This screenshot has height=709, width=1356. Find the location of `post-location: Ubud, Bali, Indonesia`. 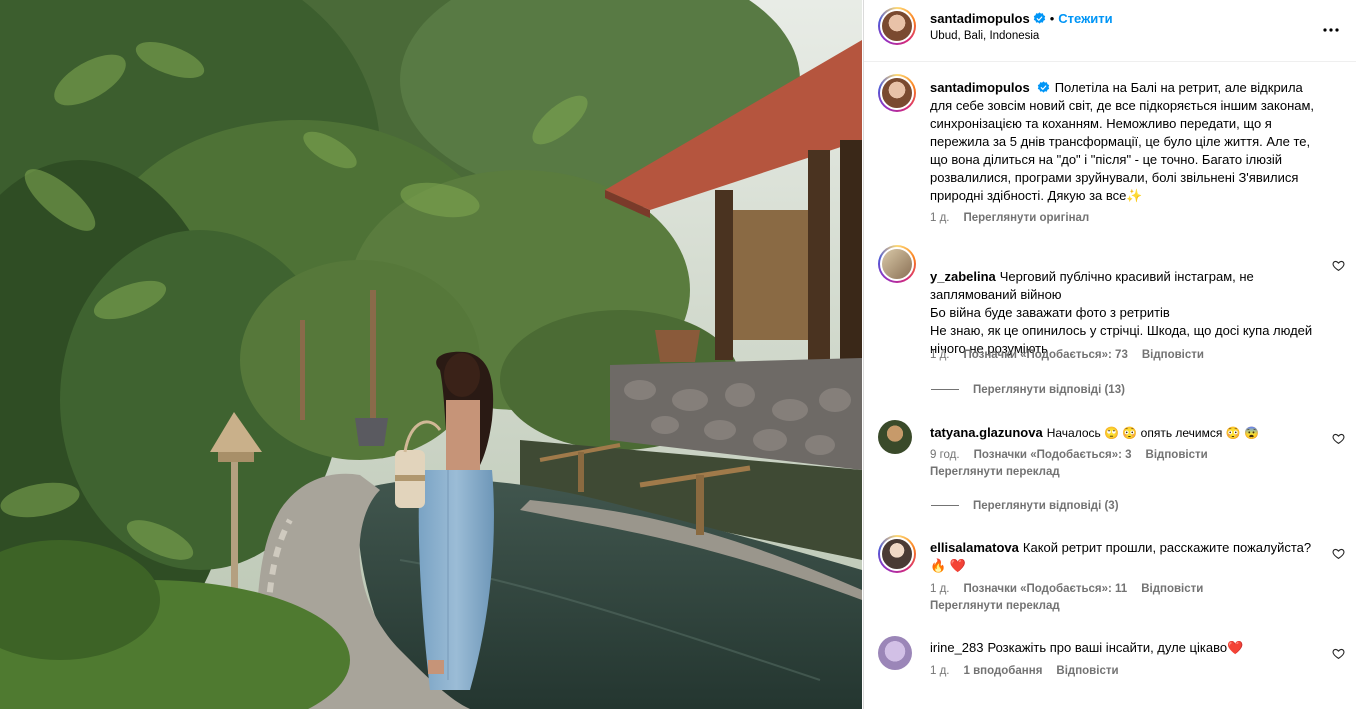

post-location: Ubud, Bali, Indonesia is located at coordinates (984, 36).